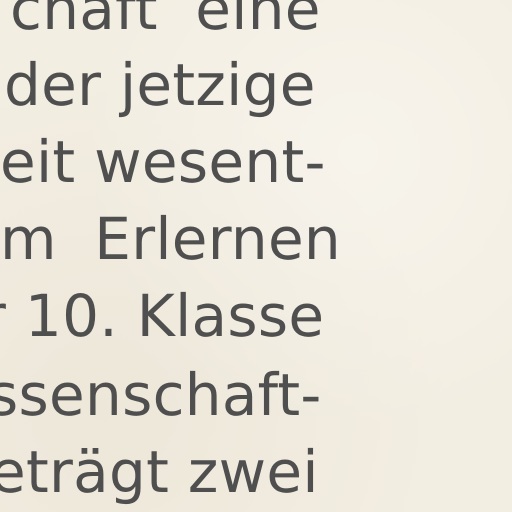 This screenshot has width=512, height=512. I want to click on text-line-7: eträgt zwei, so click(159, 472).